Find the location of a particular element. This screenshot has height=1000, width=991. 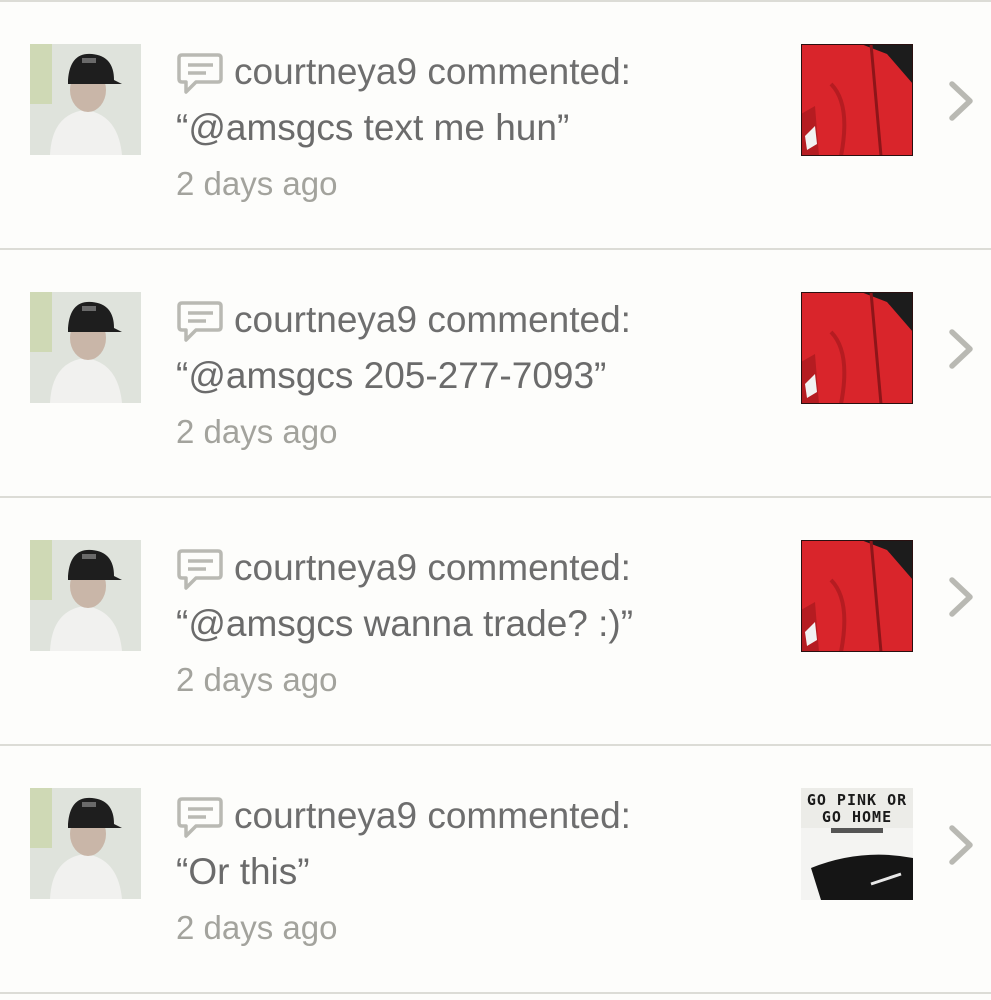

comment-text: “@amsgcs text me hun” is located at coordinates (373, 127).